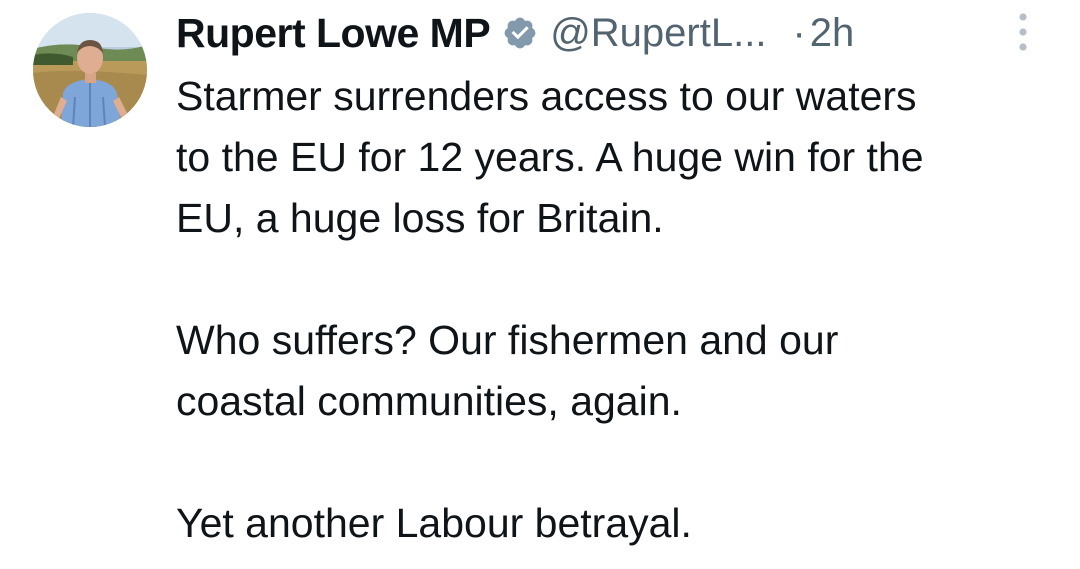 This screenshot has height=569, width=1080. I want to click on author-display-name: Rupert Lowe MP, so click(333, 33).